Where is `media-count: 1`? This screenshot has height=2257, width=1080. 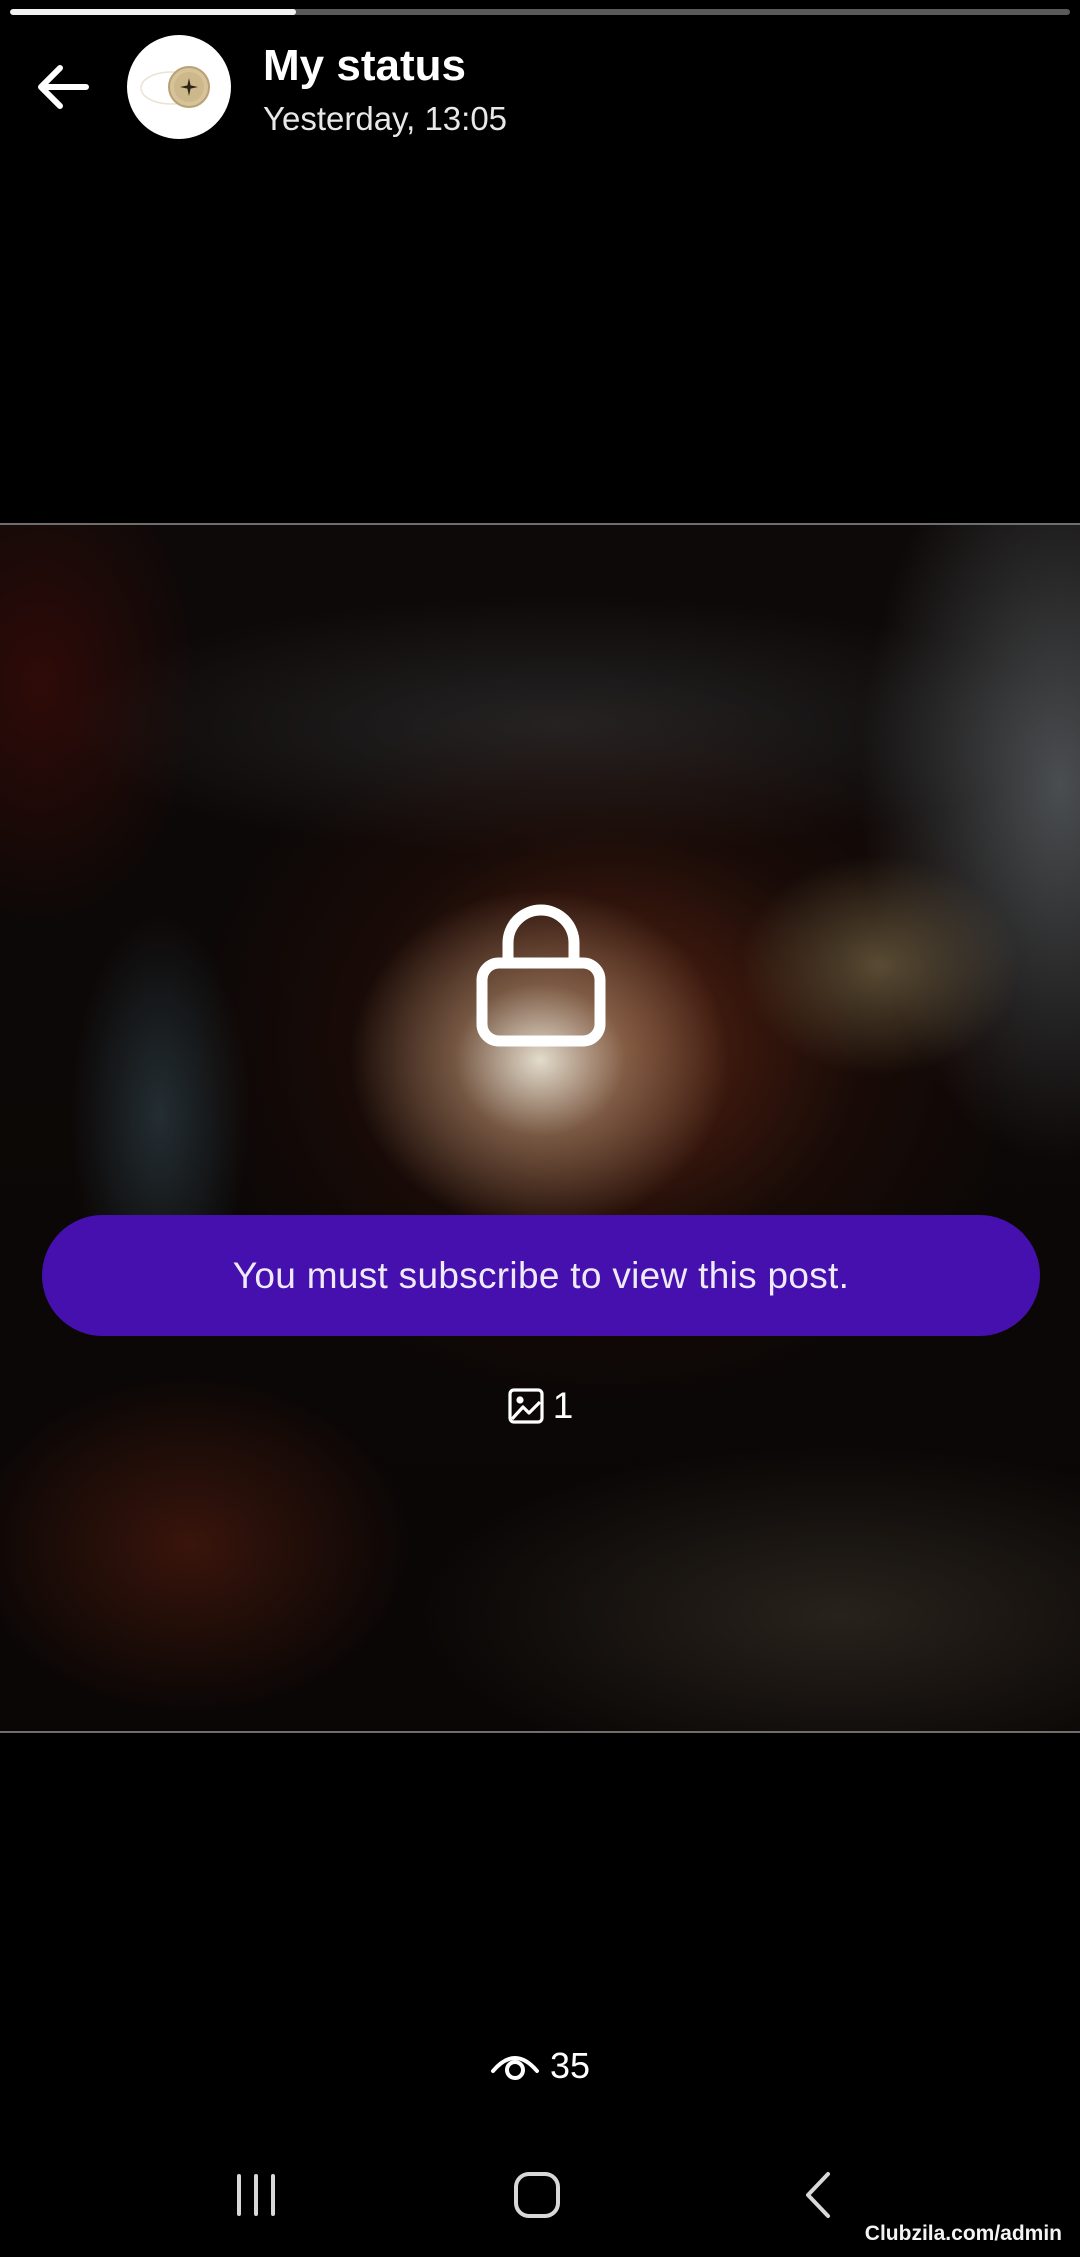
media-count: 1 is located at coordinates (540, 1406).